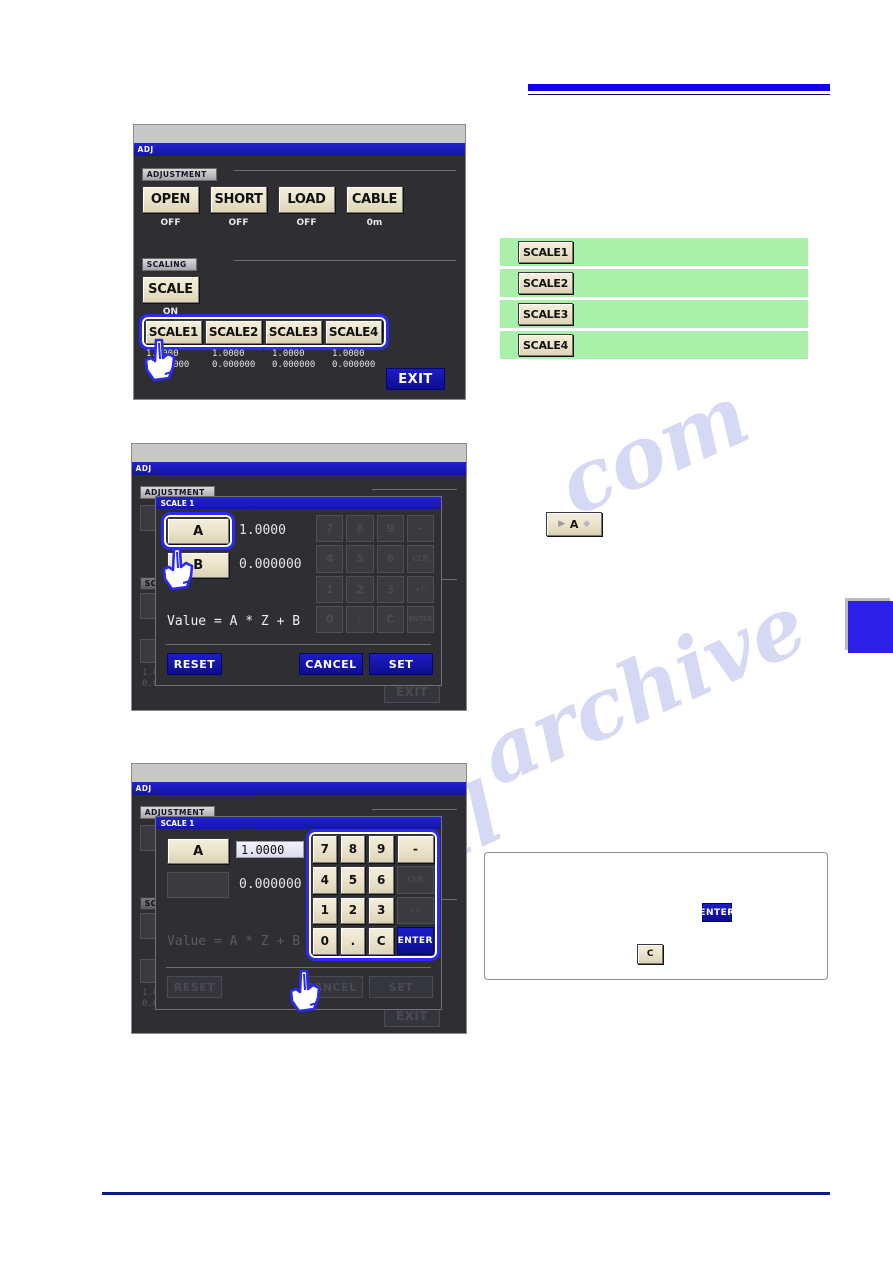 This screenshot has height=1263, width=893. I want to click on scale3-b-value: 0.000000, so click(294, 365).